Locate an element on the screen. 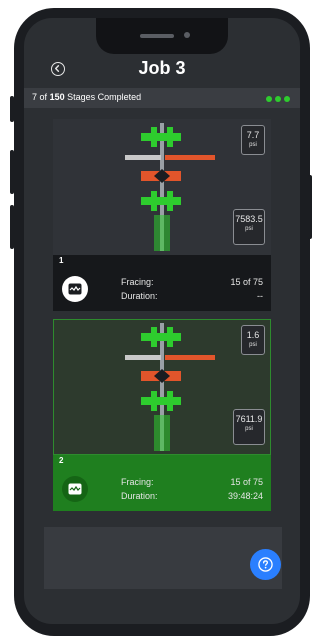 The image size is (322, 643). pressure-bottom-value: 7583.5 is located at coordinates (249, 219).